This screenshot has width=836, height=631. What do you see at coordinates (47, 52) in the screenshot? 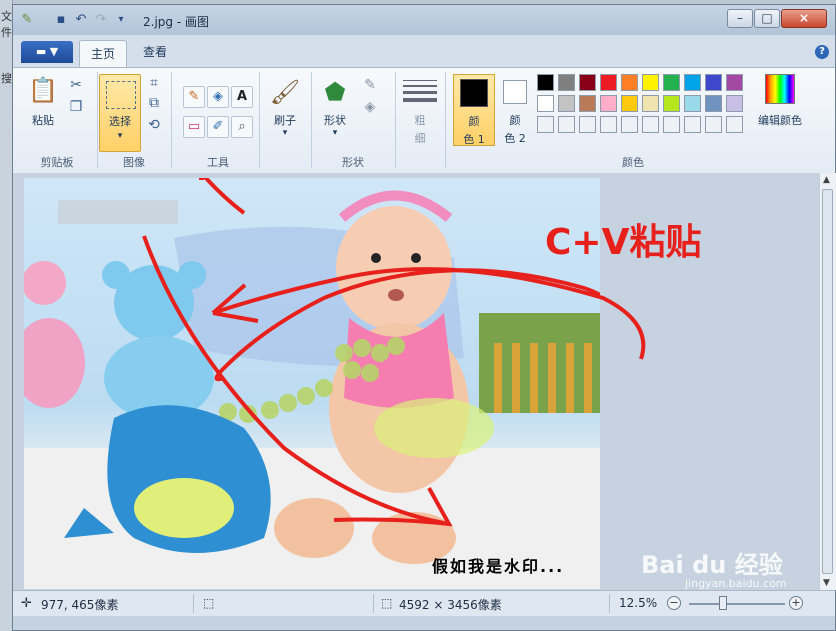
I see `paint-menu-button: ▬ ▼` at bounding box center [47, 52].